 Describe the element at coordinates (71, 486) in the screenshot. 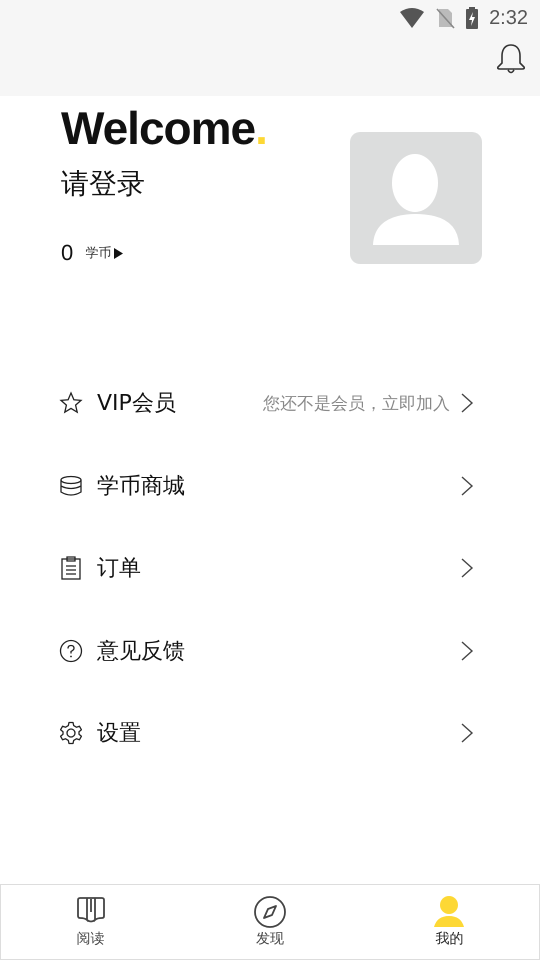

I see `coin-stack-icon` at that location.